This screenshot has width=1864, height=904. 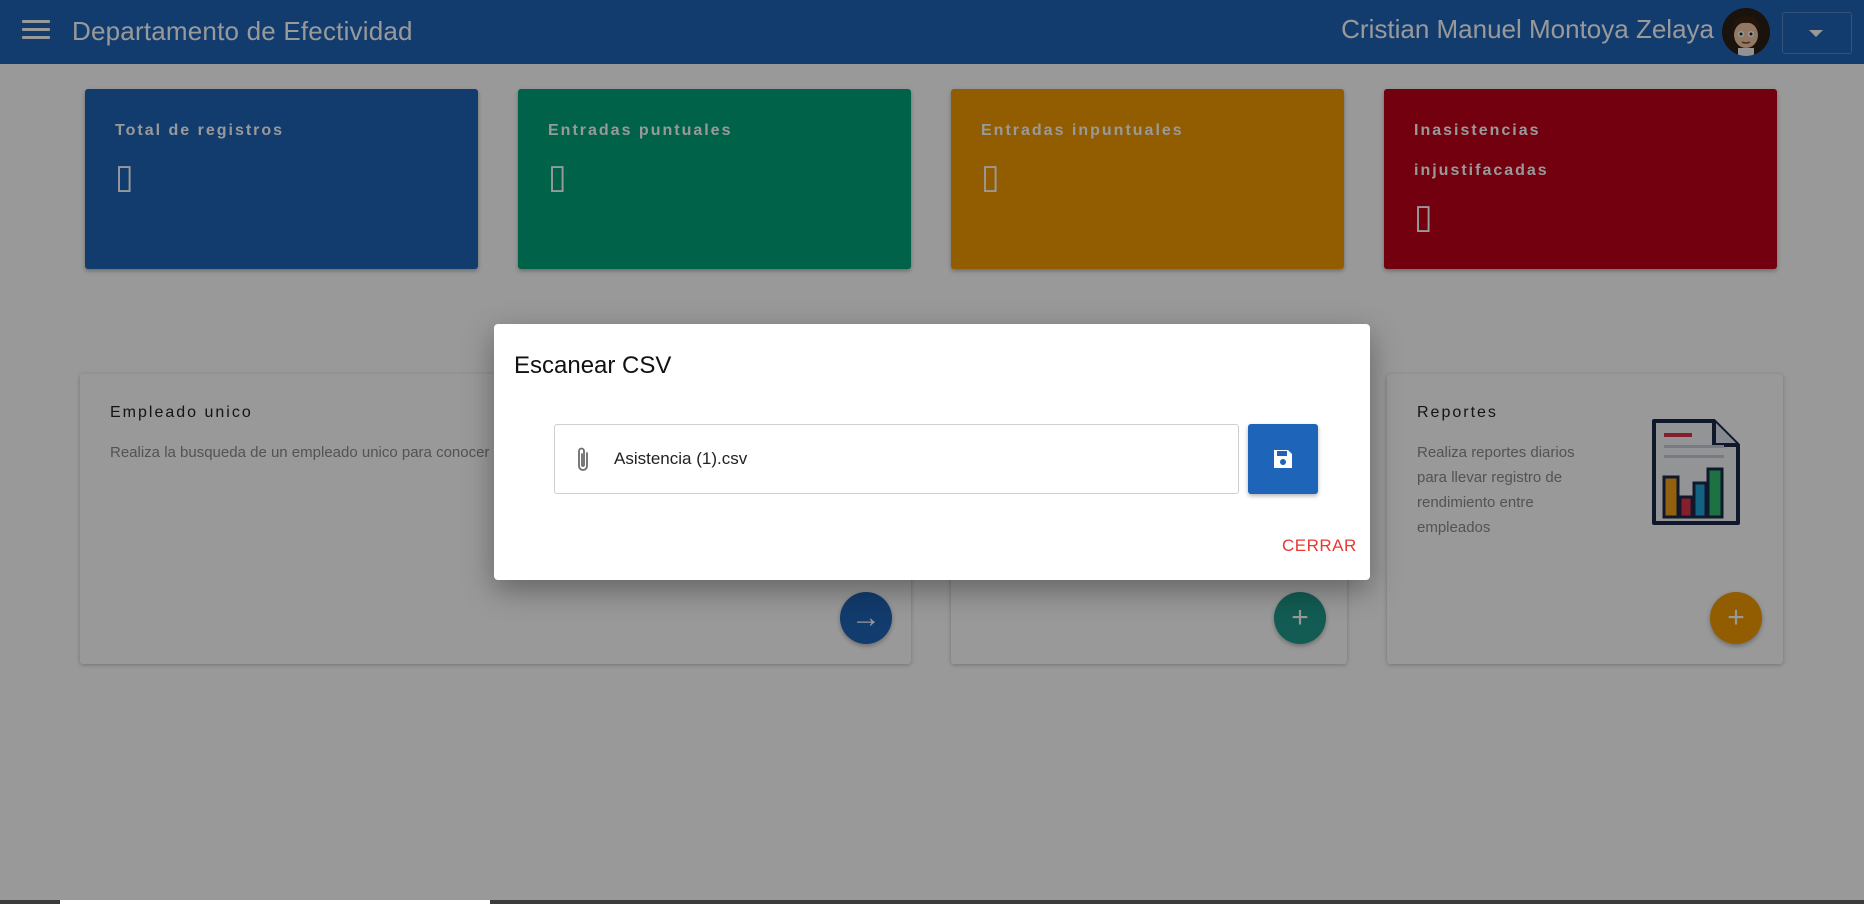 I want to click on bottom-bar-highlight, so click(x=275, y=902).